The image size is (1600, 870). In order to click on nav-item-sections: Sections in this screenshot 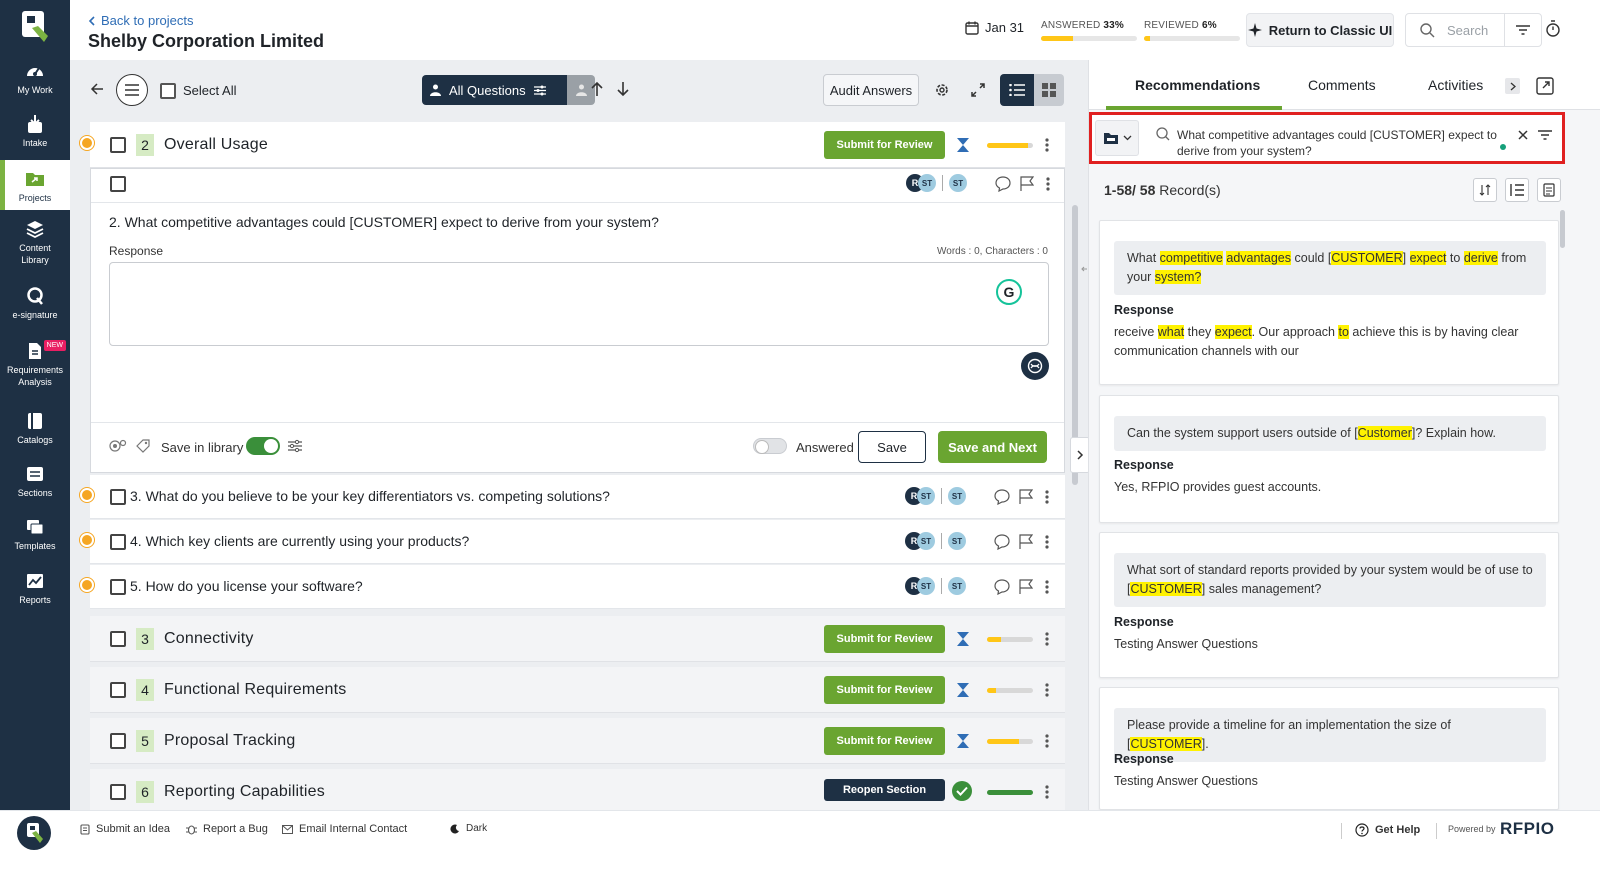, I will do `click(35, 481)`.